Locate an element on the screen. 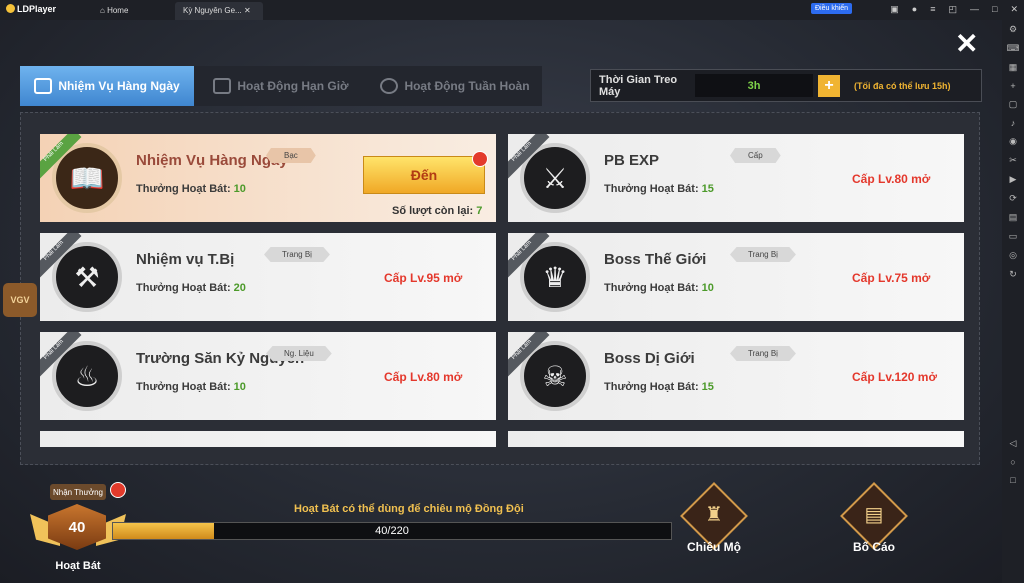 The image size is (1024, 583). recruit-label: Chiêu Mộ is located at coordinates (714, 547).